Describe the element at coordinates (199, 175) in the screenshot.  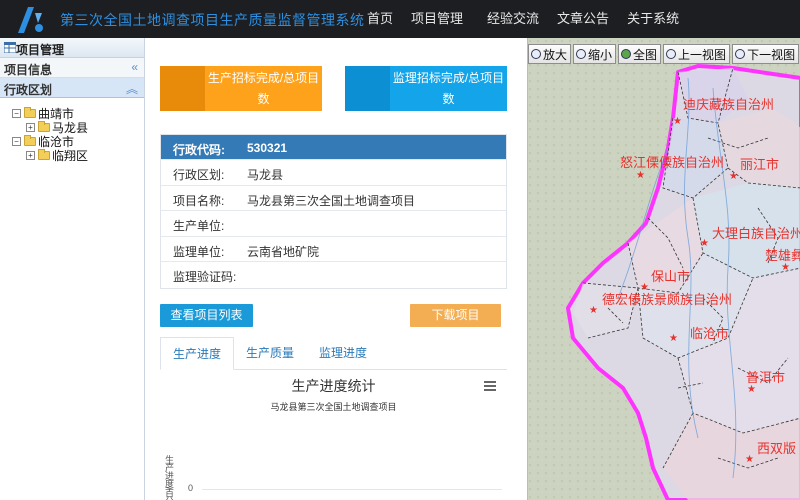
I see `info-key: 行政区划:` at that location.